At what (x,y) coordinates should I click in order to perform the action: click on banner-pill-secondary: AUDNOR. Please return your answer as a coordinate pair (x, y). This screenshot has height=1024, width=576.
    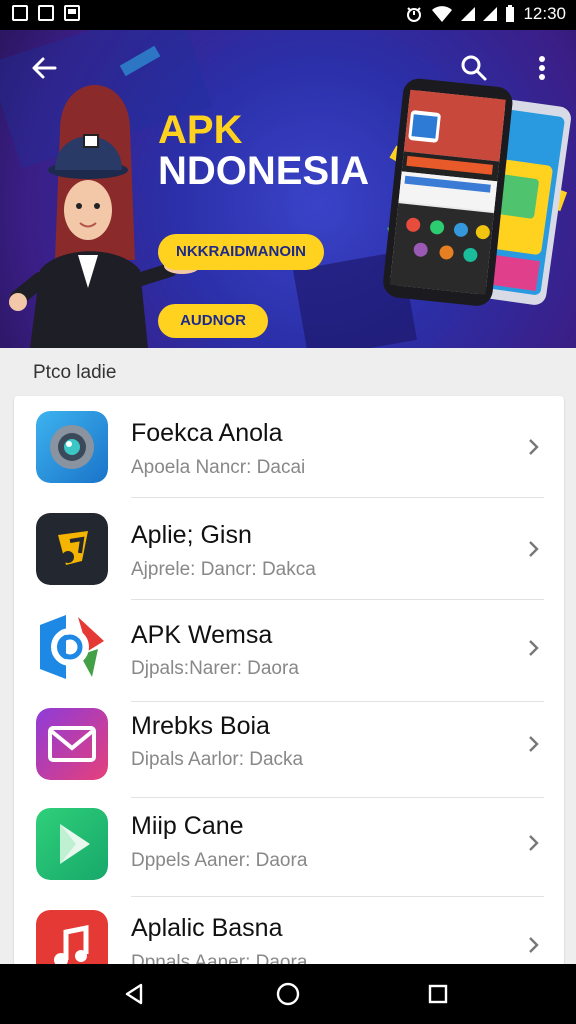
    Looking at the image, I should click on (213, 321).